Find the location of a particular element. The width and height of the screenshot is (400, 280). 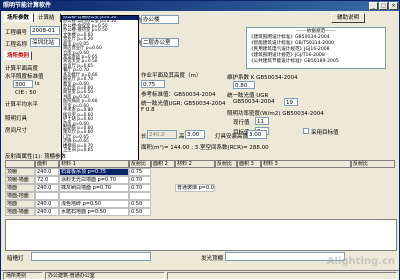

table-row-label: 地面-墙面 is located at coordinates (20, 212).